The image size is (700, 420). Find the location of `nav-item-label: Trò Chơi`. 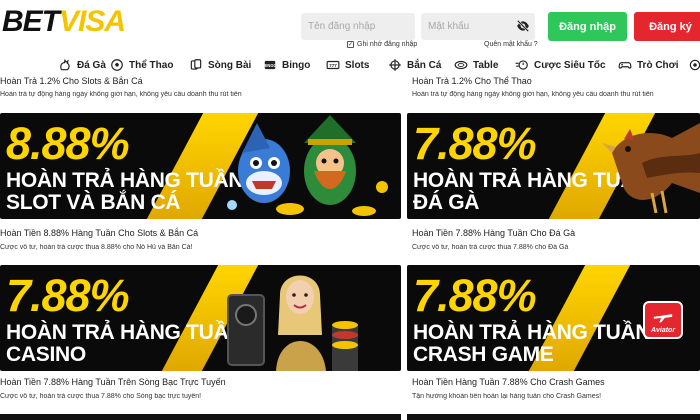

nav-item-label: Trò Chơi is located at coordinates (658, 65).